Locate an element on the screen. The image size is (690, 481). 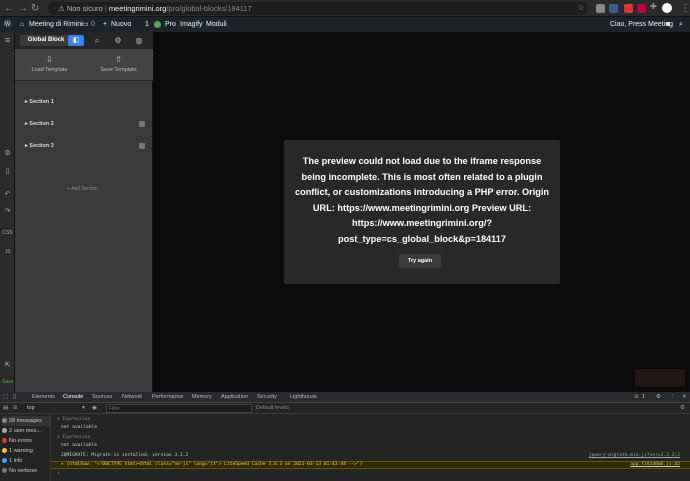
redo-icon: ↷ is located at coordinates (7, 211).